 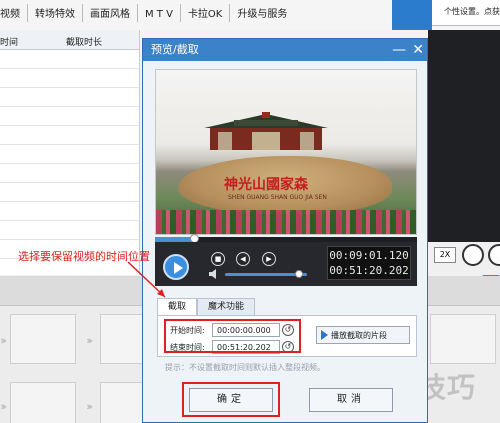 What do you see at coordinates (176, 267) in the screenshot?
I see `play-icon` at bounding box center [176, 267].